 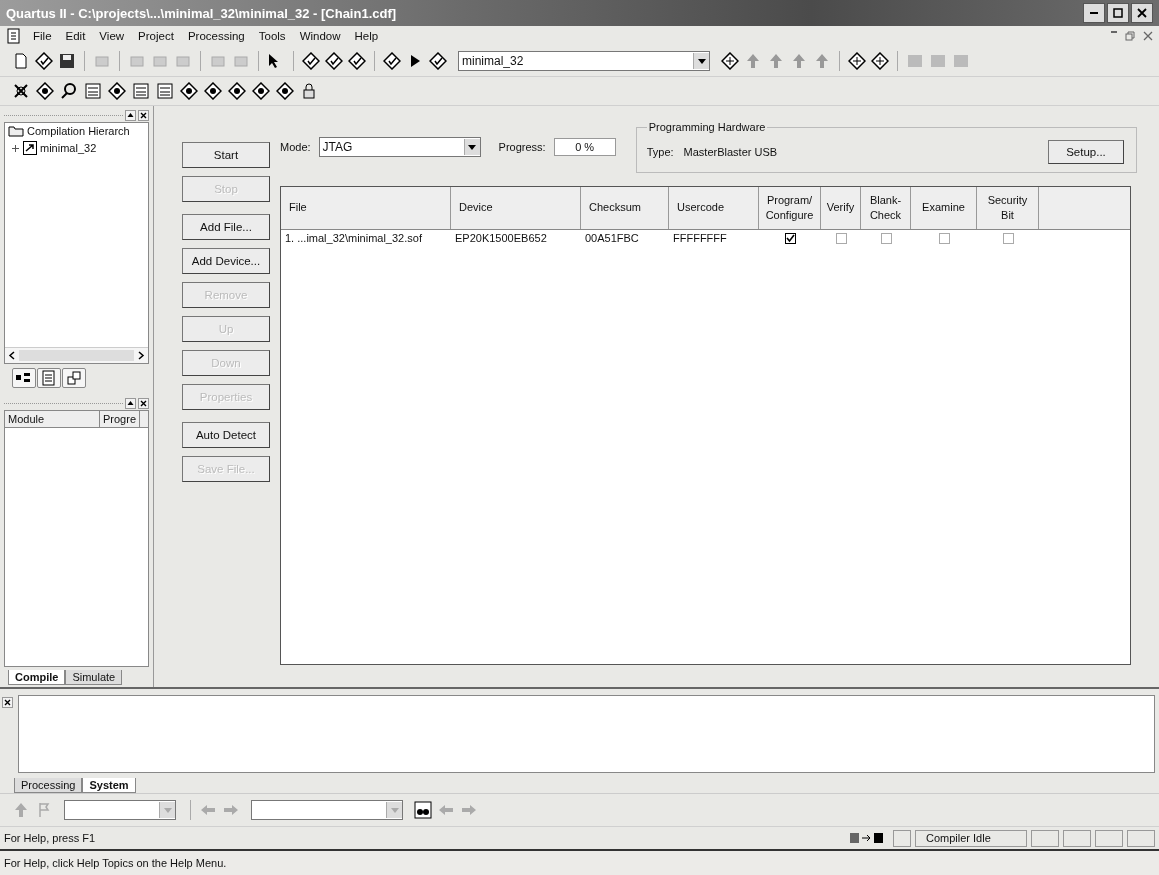 What do you see at coordinates (660, 151) in the screenshot?
I see `type-label: Type:` at bounding box center [660, 151].